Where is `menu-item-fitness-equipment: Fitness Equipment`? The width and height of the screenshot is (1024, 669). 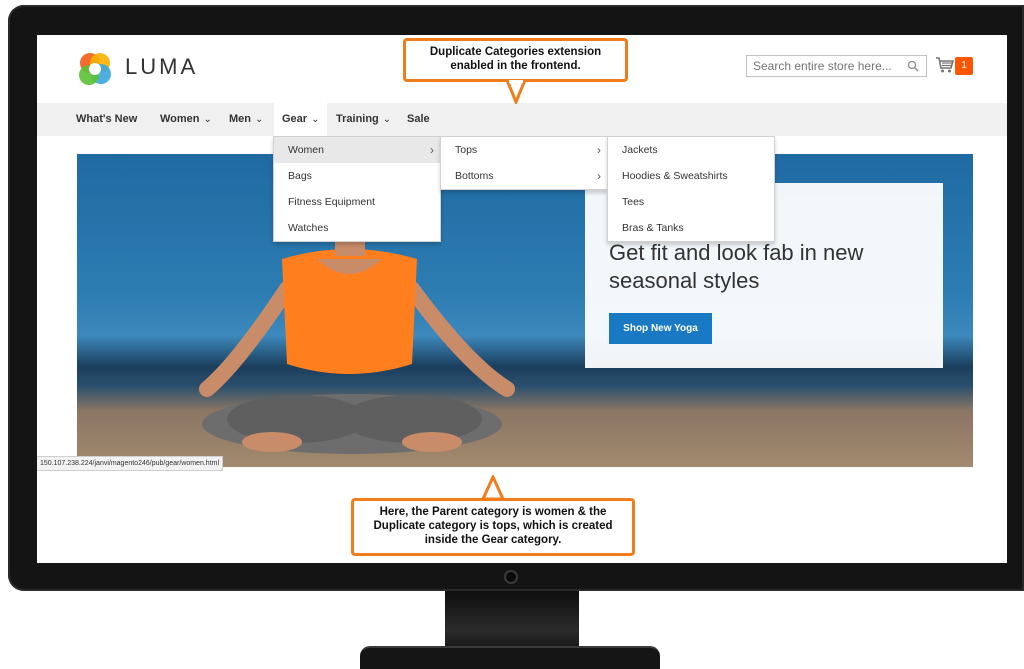 menu-item-fitness-equipment: Fitness Equipment is located at coordinates (357, 202).